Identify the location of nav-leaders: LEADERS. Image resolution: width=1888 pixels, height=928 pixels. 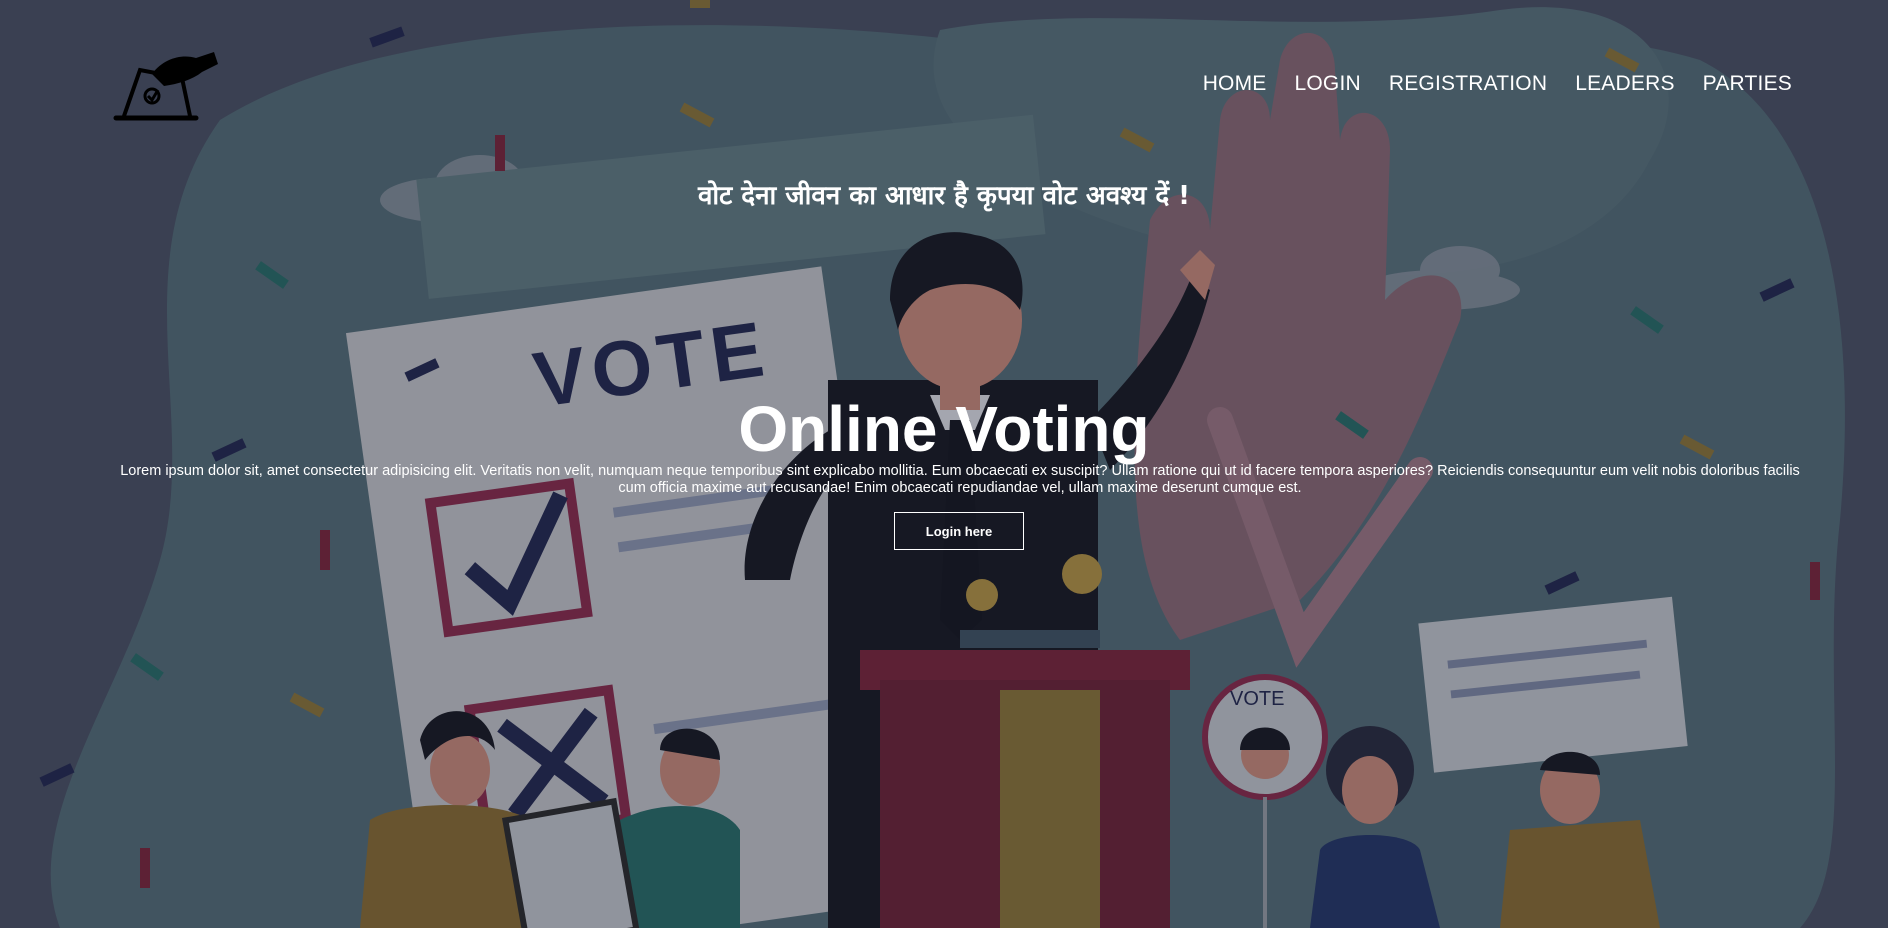
(1624, 84).